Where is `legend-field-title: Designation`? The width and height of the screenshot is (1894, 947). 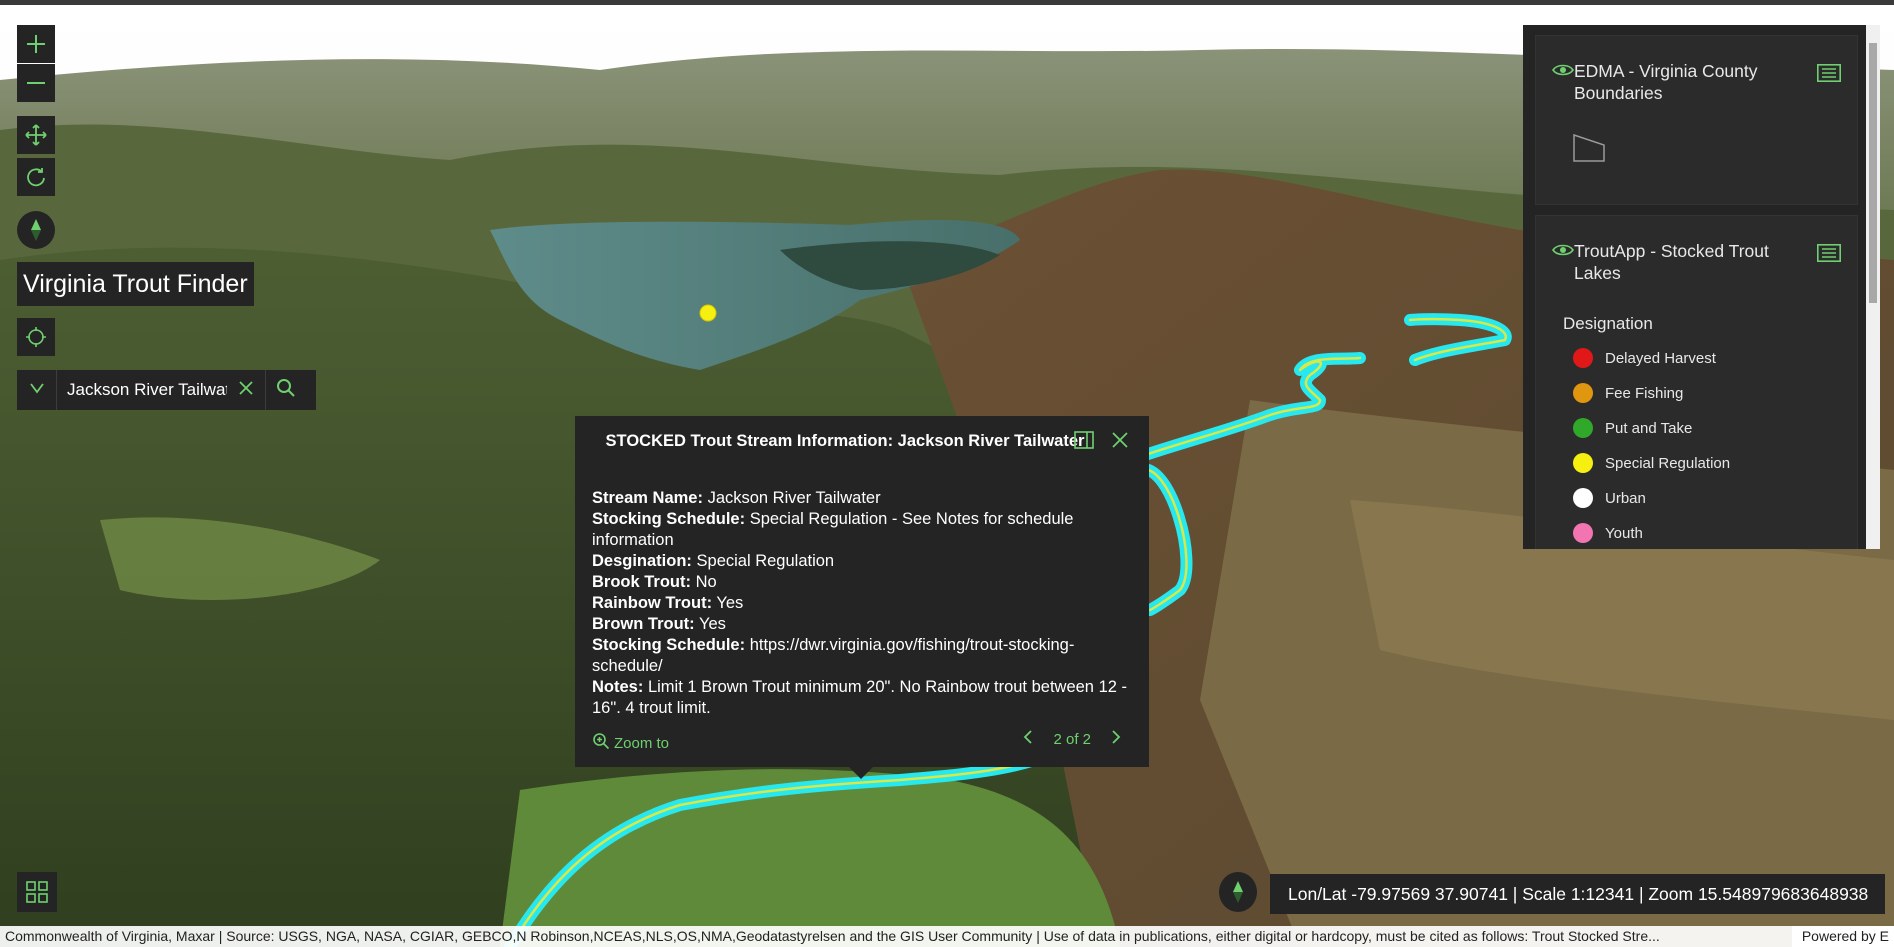 legend-field-title: Designation is located at coordinates (1608, 323).